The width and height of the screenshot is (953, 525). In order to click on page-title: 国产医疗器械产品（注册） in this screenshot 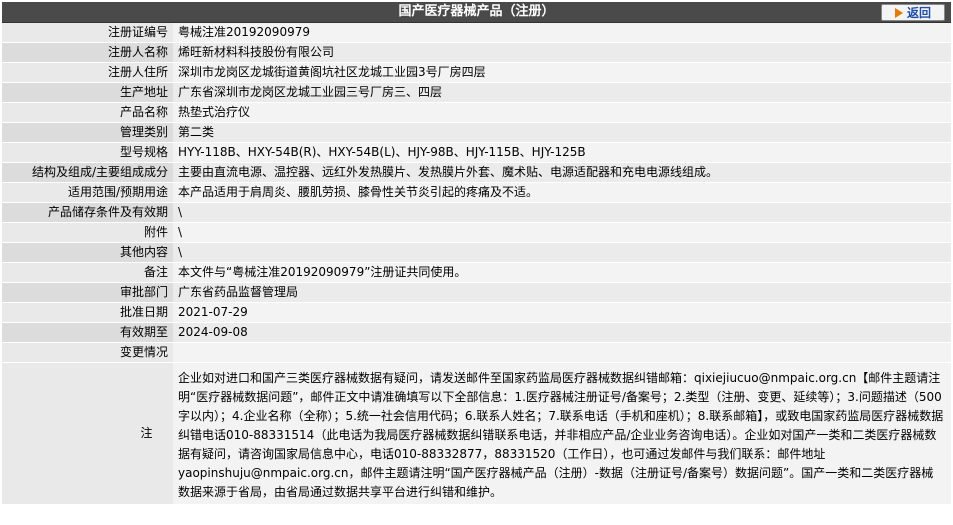, I will do `click(476, 11)`.